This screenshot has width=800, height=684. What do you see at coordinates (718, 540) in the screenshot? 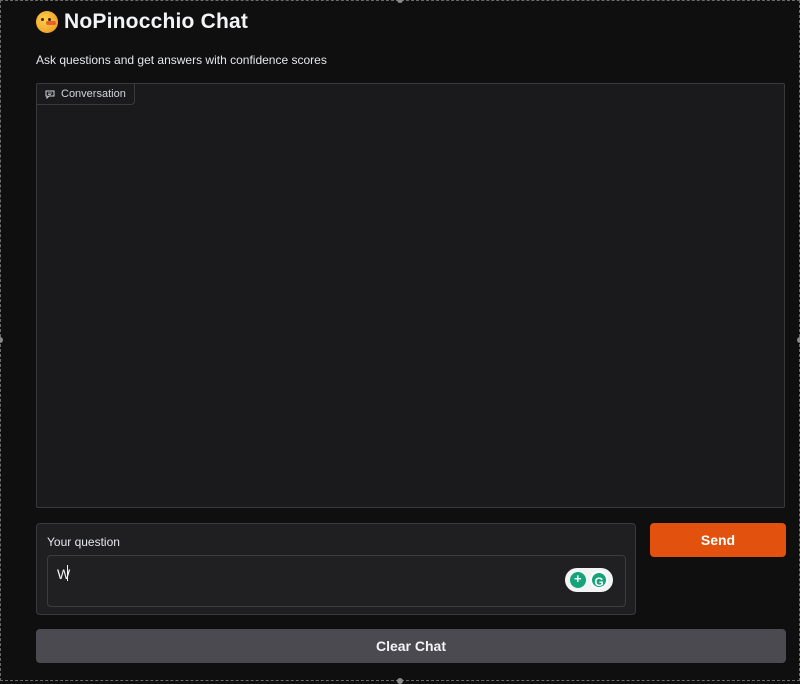
I see `send-button: Send` at bounding box center [718, 540].